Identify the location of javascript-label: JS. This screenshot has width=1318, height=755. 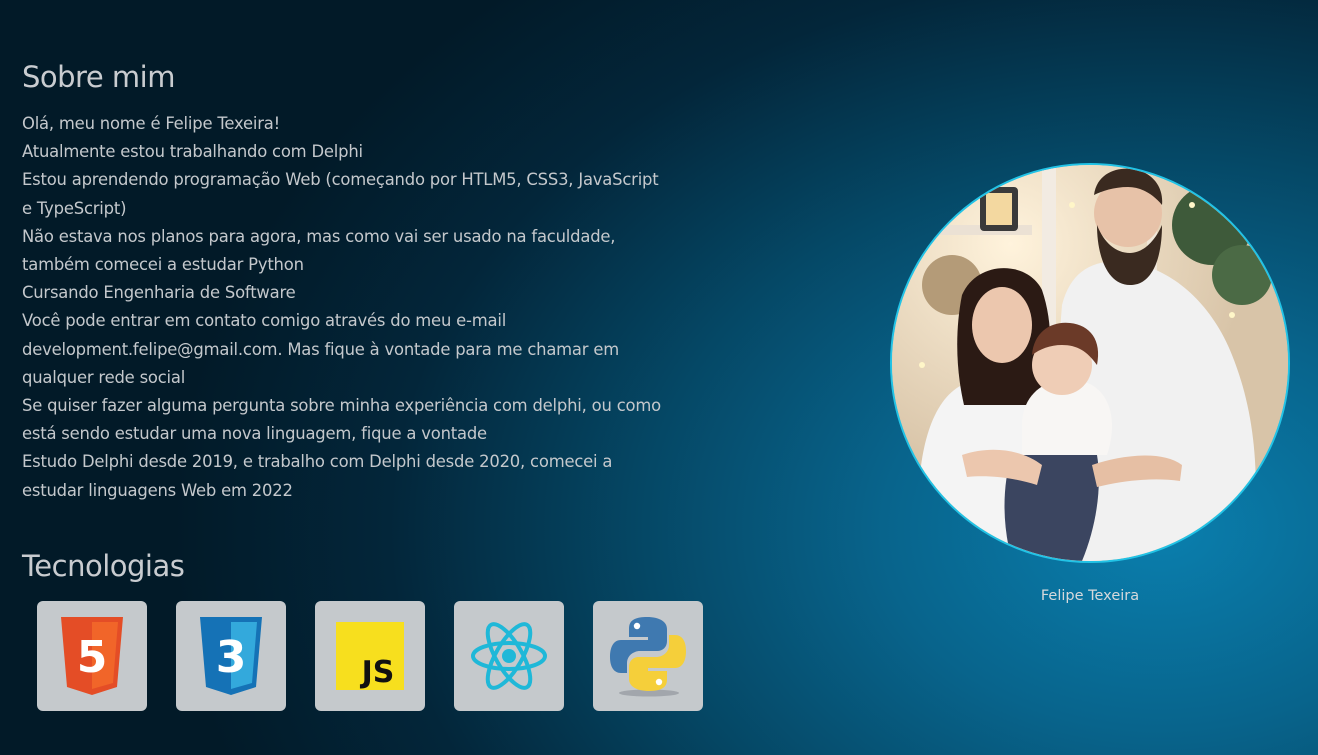
(377, 672).